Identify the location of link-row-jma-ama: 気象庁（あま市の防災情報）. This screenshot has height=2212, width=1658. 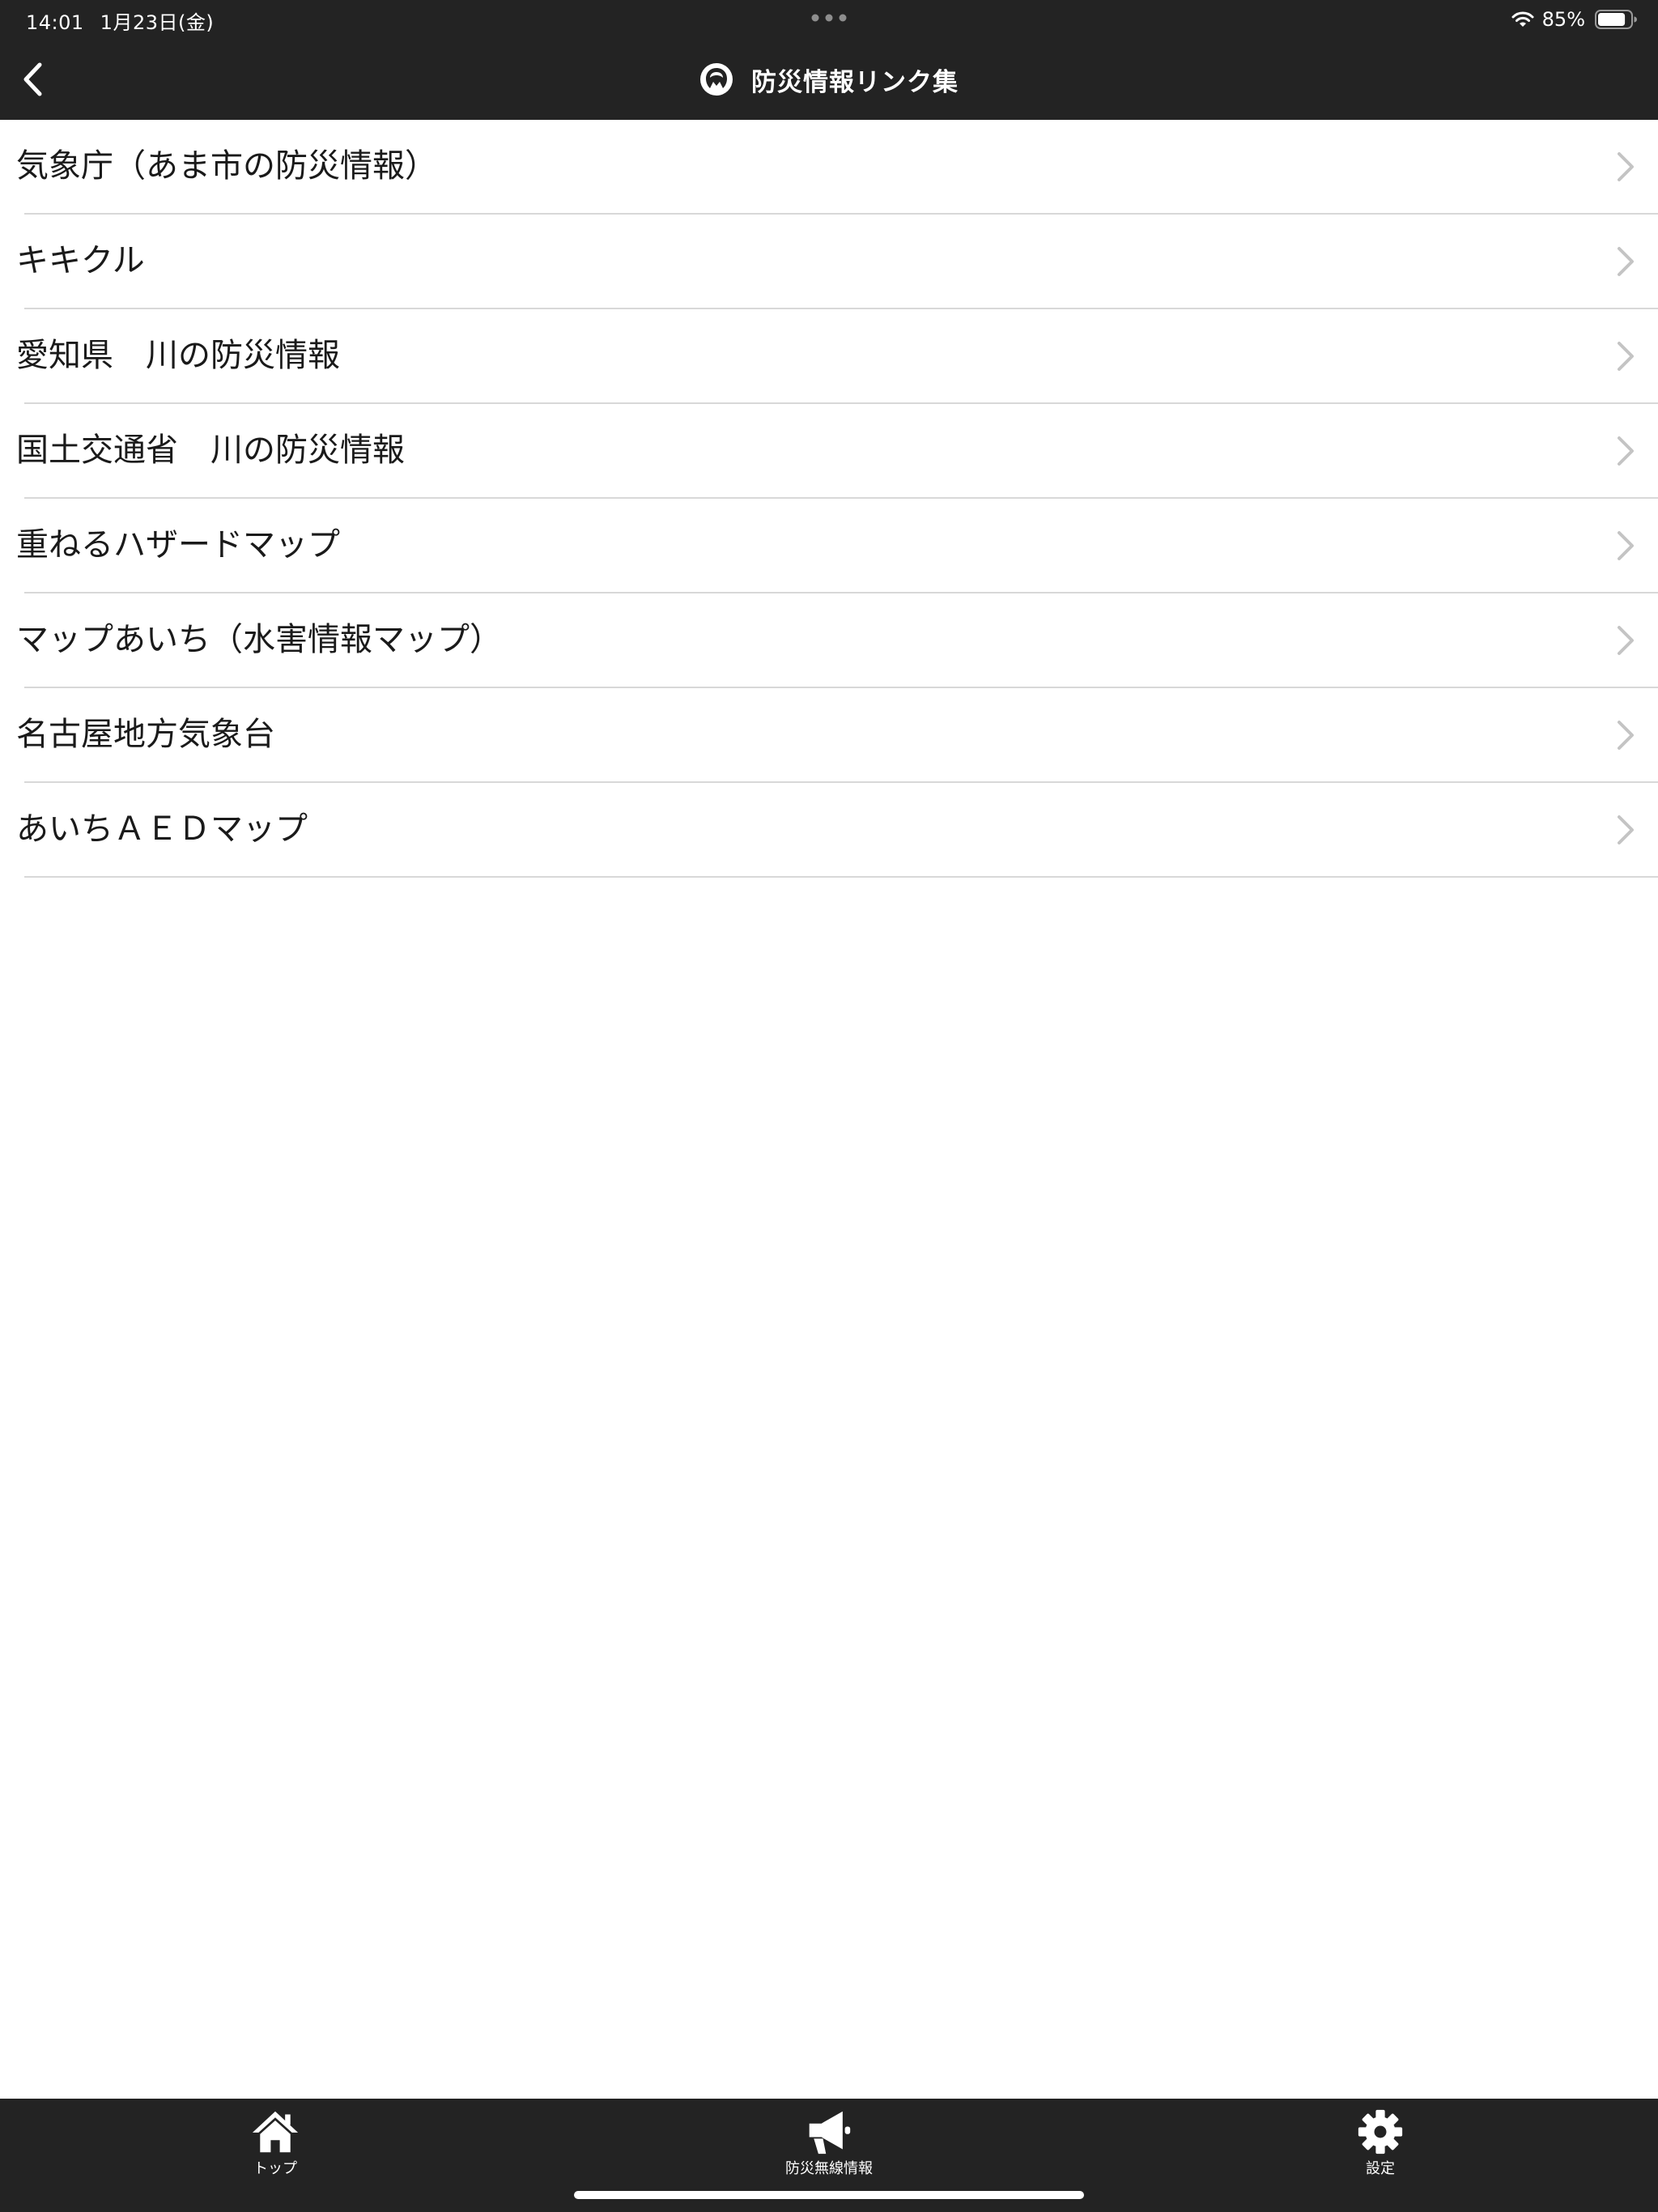
(837, 167).